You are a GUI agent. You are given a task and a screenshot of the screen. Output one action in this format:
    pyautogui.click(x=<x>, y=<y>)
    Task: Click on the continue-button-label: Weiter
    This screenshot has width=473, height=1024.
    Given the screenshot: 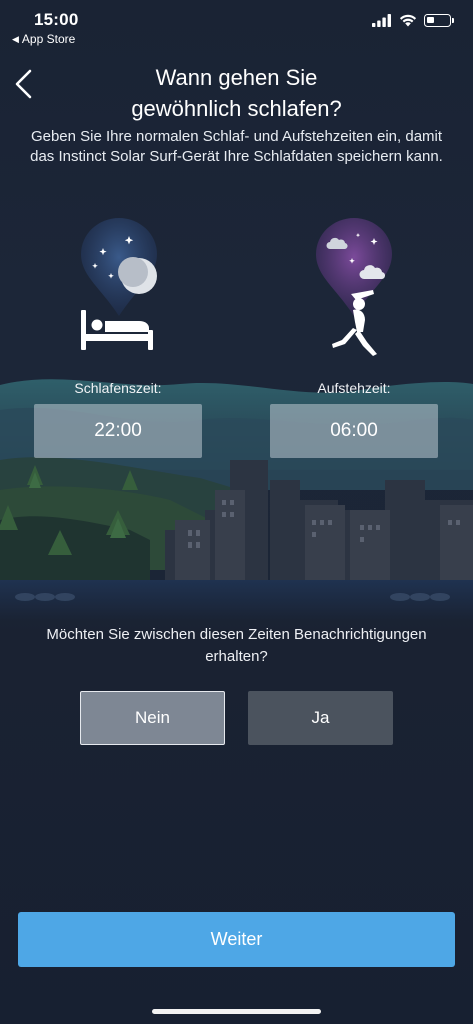 What is the action you would take?
    pyautogui.click(x=236, y=939)
    